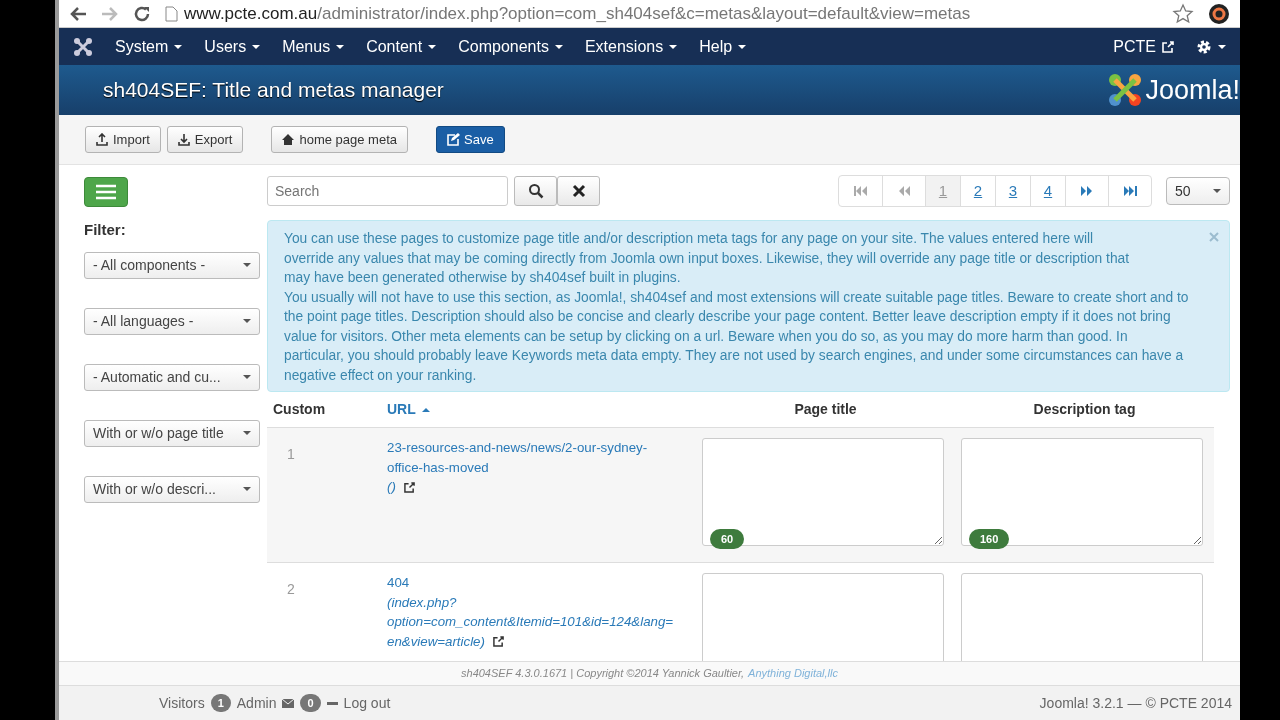 The width and height of the screenshot is (1280, 720). I want to click on admin-count-badge: 1, so click(220, 703).